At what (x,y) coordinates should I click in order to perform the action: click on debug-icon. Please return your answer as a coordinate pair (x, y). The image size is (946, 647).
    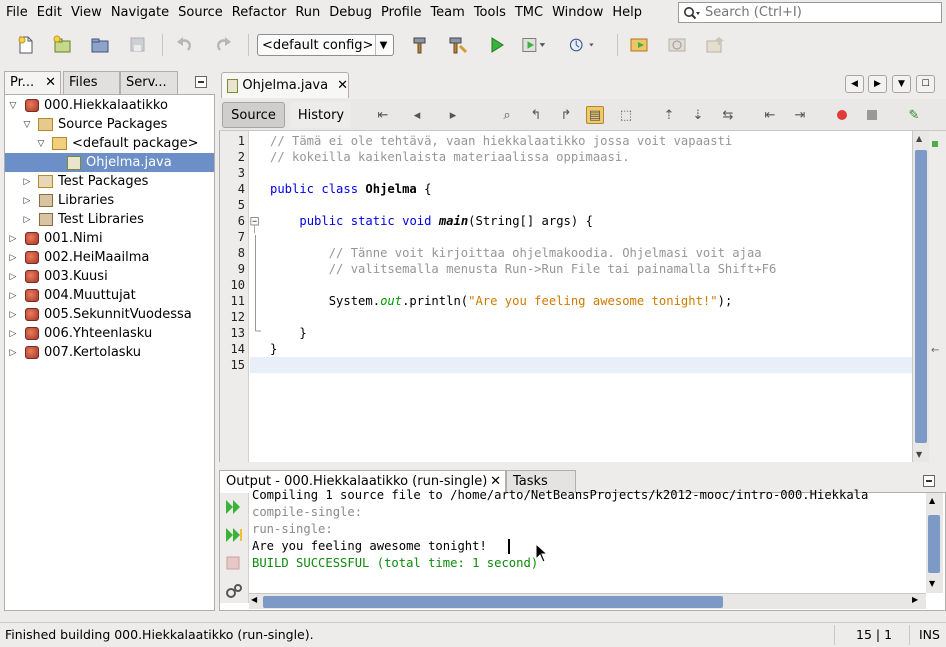
    Looking at the image, I should click on (534, 45).